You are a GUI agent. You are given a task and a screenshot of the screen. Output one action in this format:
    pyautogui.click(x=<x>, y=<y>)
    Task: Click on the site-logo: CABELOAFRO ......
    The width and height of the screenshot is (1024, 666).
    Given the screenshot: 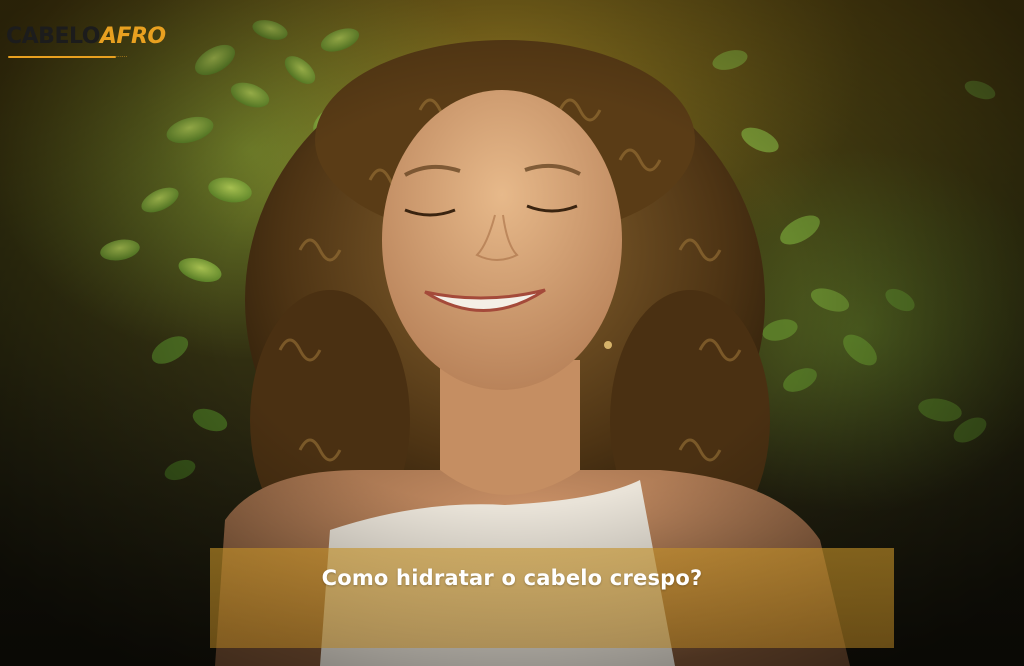 What is the action you would take?
    pyautogui.click(x=86, y=46)
    